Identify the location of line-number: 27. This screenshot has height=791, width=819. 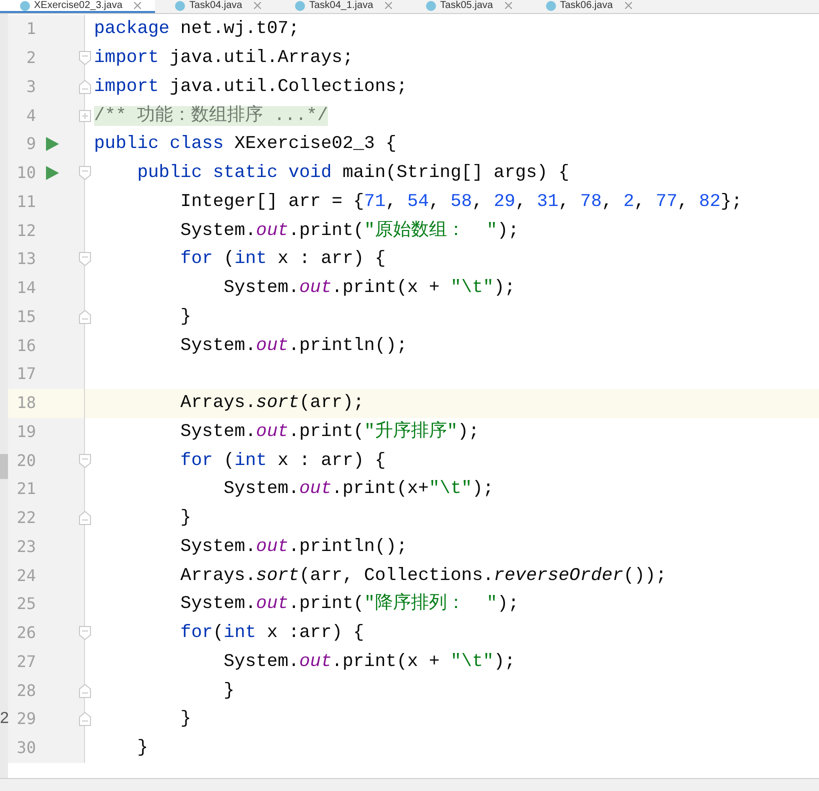
(26, 661).